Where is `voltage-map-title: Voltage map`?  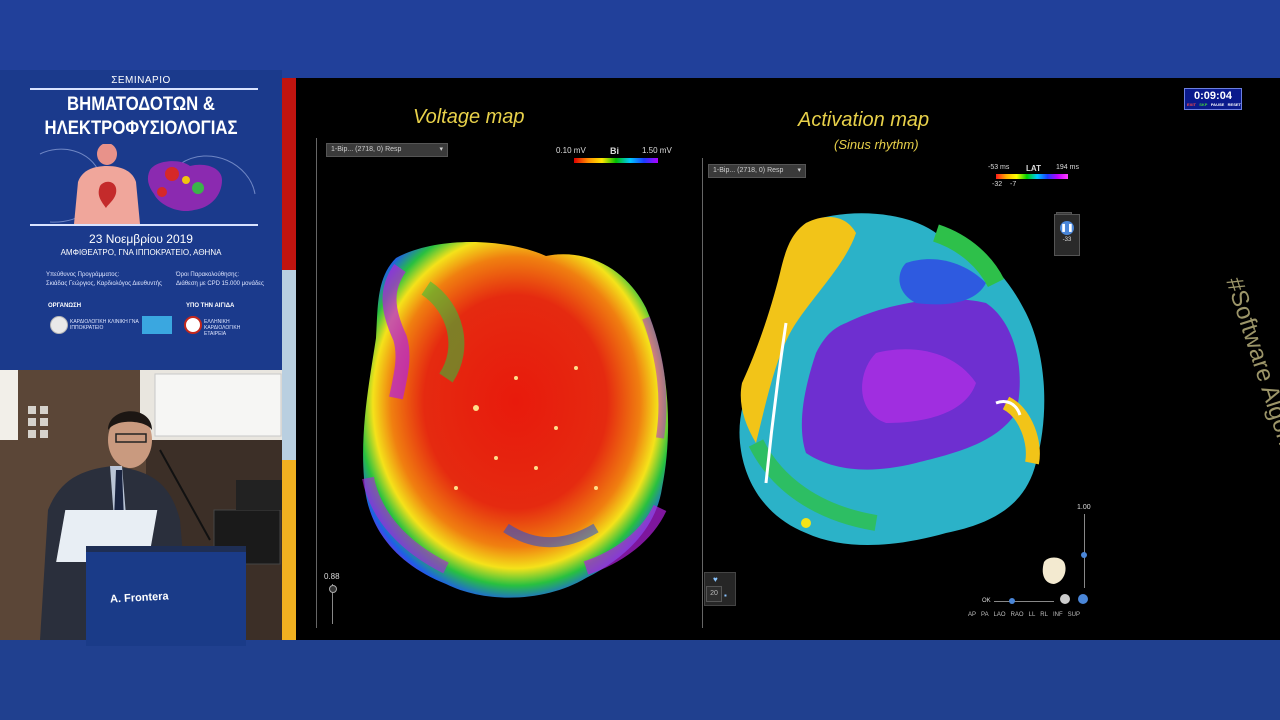 voltage-map-title: Voltage map is located at coordinates (469, 117).